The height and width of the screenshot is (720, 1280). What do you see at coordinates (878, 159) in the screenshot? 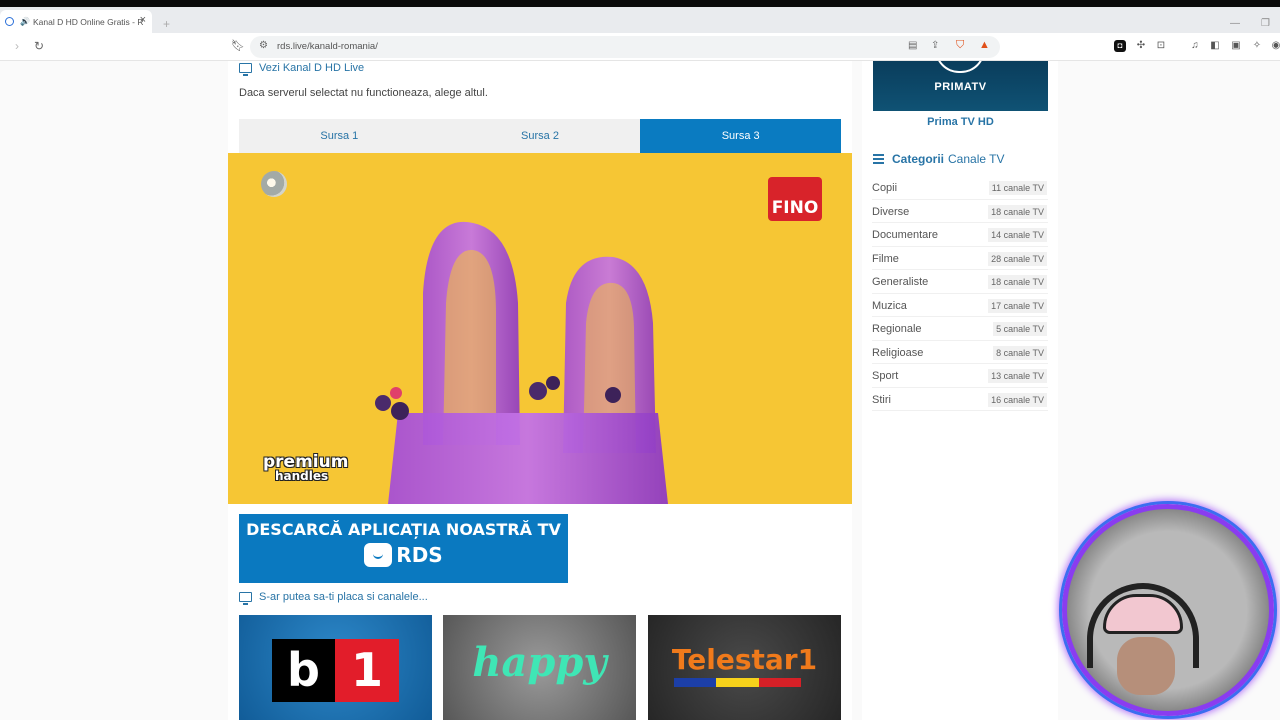
I see `list-icon` at bounding box center [878, 159].